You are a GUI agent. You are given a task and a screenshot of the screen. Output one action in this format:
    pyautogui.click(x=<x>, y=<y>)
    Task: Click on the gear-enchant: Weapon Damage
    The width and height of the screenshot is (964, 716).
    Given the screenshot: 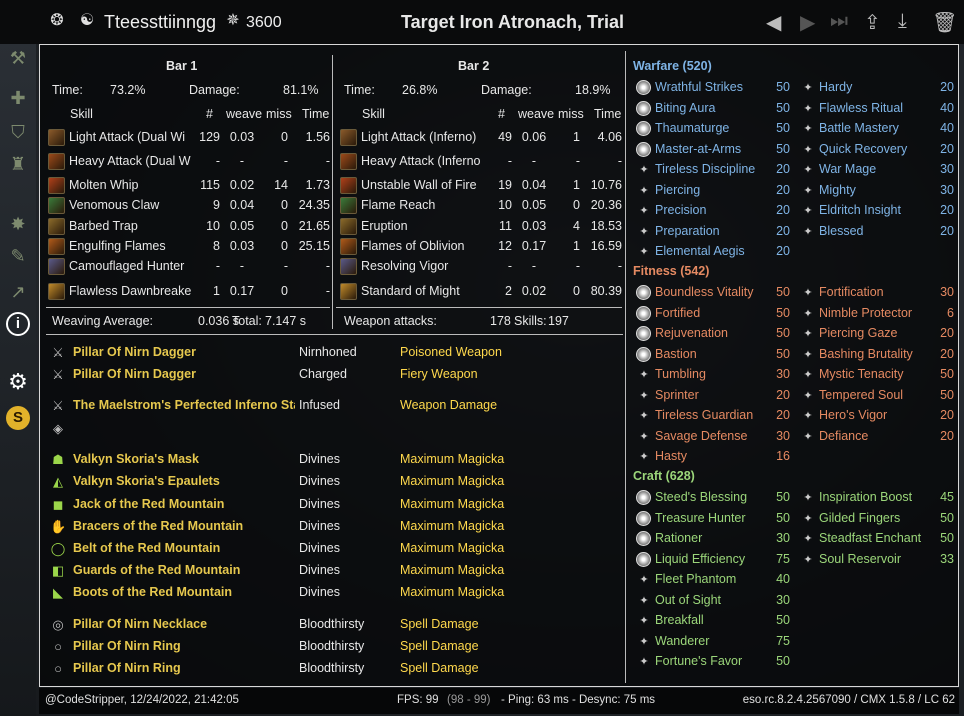 What is the action you would take?
    pyautogui.click(x=449, y=405)
    